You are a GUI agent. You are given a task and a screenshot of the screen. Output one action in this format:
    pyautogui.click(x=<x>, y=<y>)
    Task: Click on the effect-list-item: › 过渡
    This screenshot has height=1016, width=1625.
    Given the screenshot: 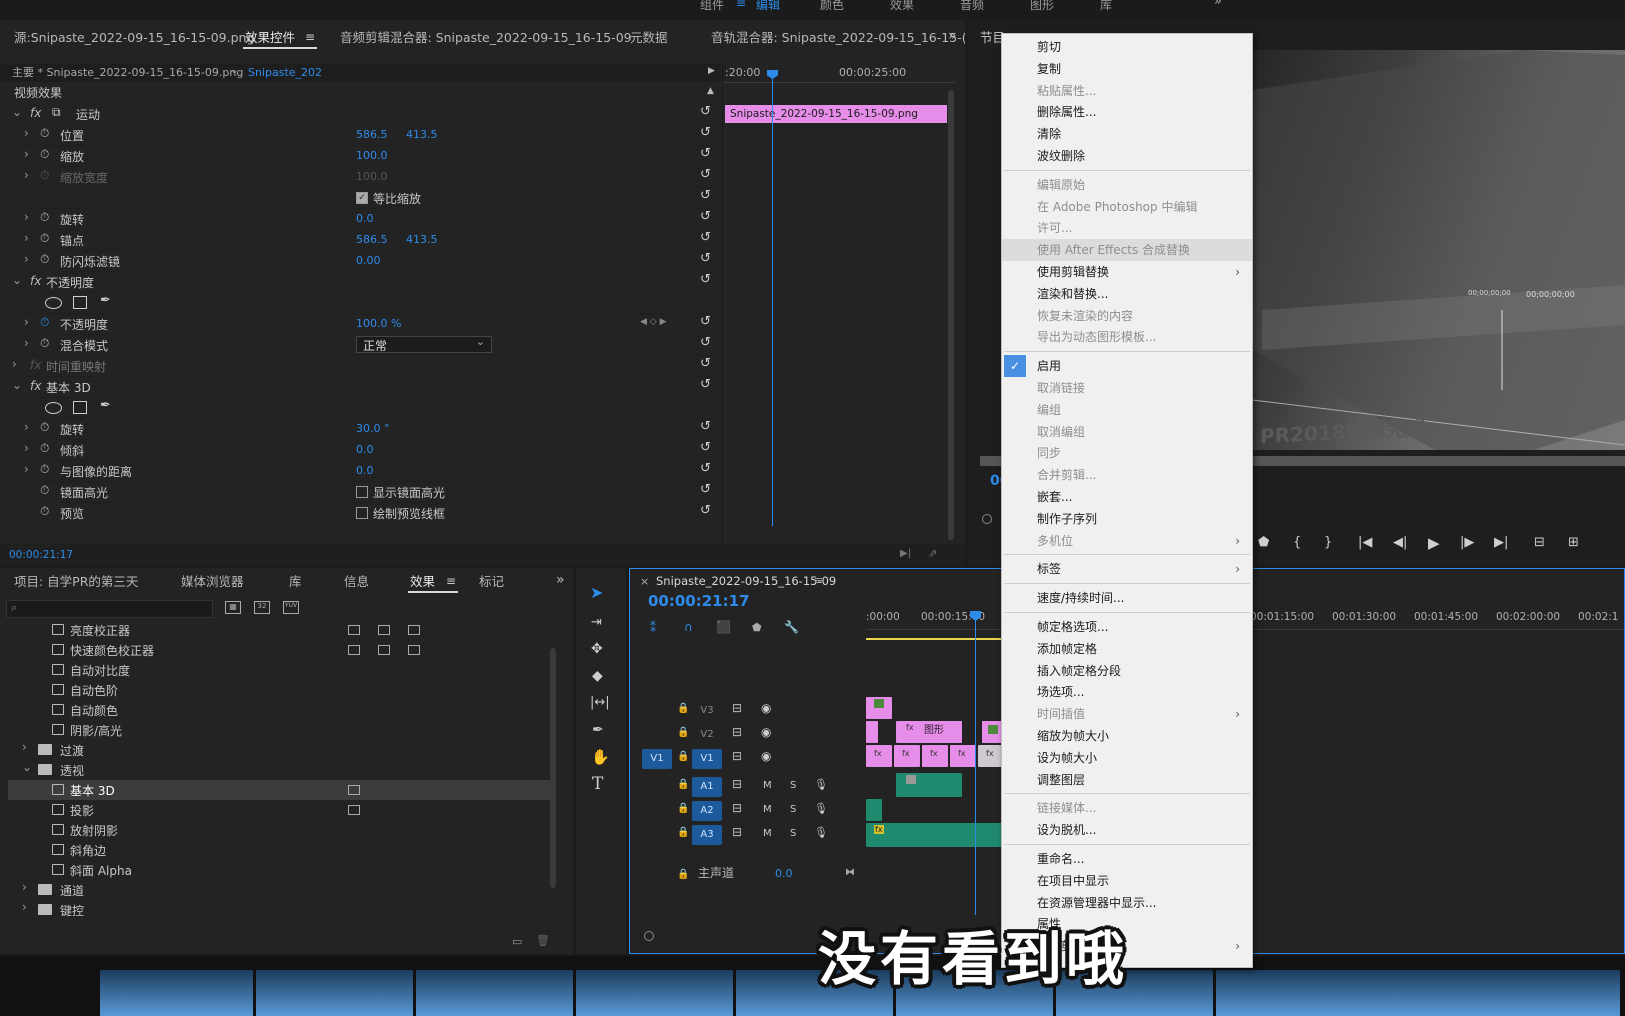 What is the action you would take?
    pyautogui.click(x=280, y=750)
    